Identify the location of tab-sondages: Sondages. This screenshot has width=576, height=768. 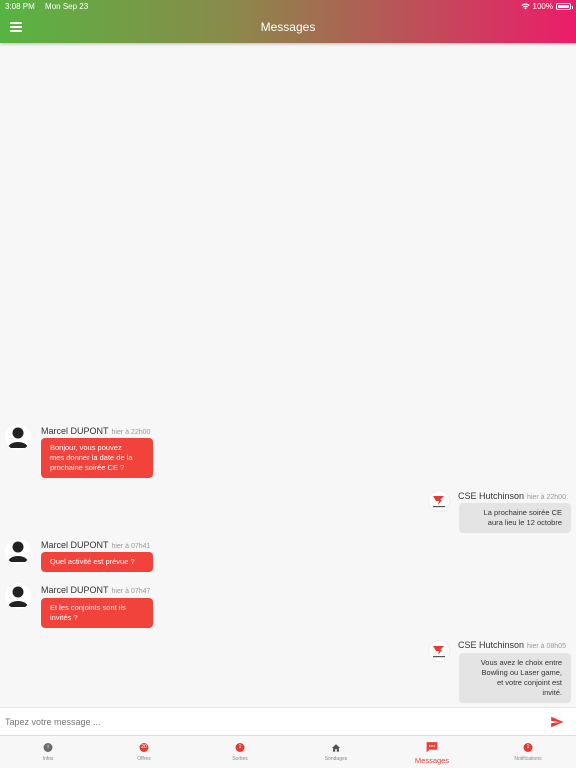
(336, 752).